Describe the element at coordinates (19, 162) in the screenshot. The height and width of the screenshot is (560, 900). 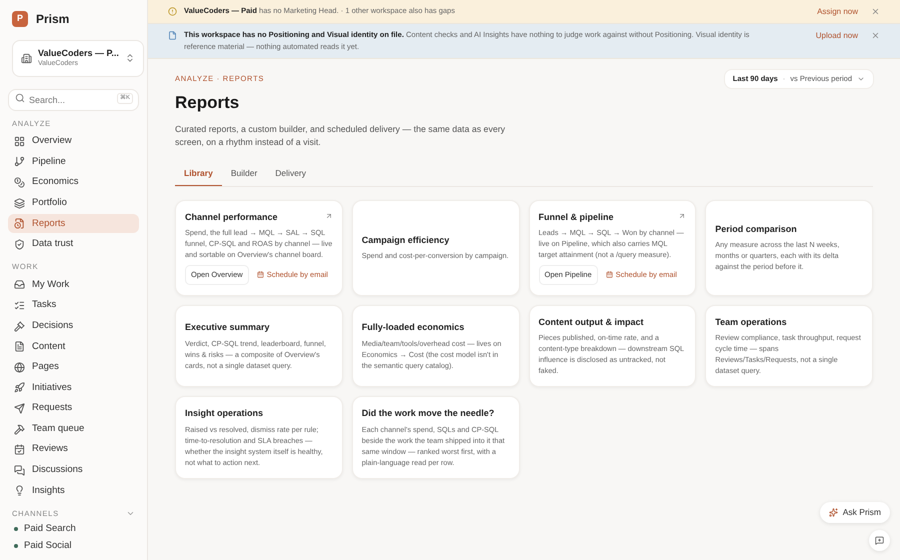
I see `branch-icon` at that location.